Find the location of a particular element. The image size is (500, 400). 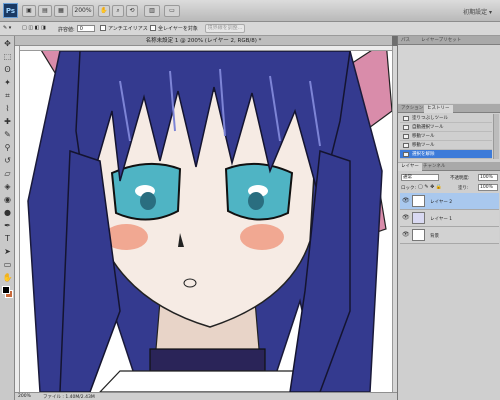

all-layers-checkbox is located at coordinates (153, 28).